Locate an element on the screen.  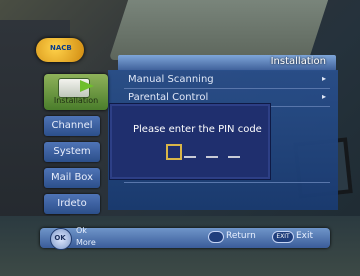
return-key-icon is located at coordinates (216, 237).